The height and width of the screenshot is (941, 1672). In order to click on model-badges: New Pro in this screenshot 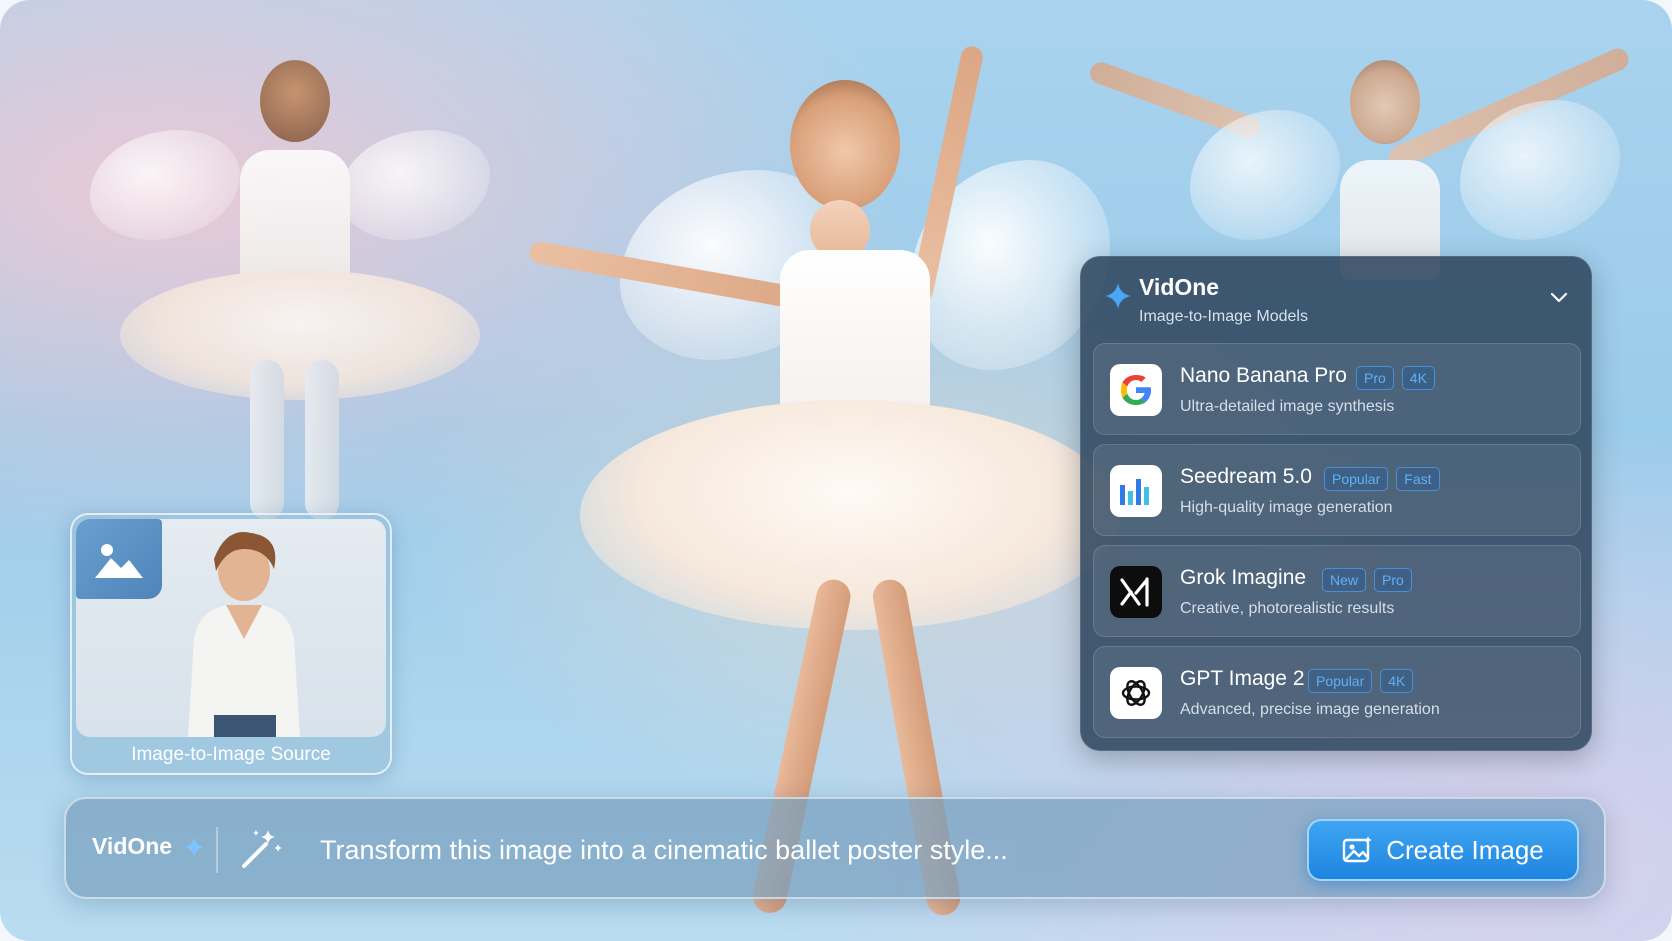, I will do `click(1367, 580)`.